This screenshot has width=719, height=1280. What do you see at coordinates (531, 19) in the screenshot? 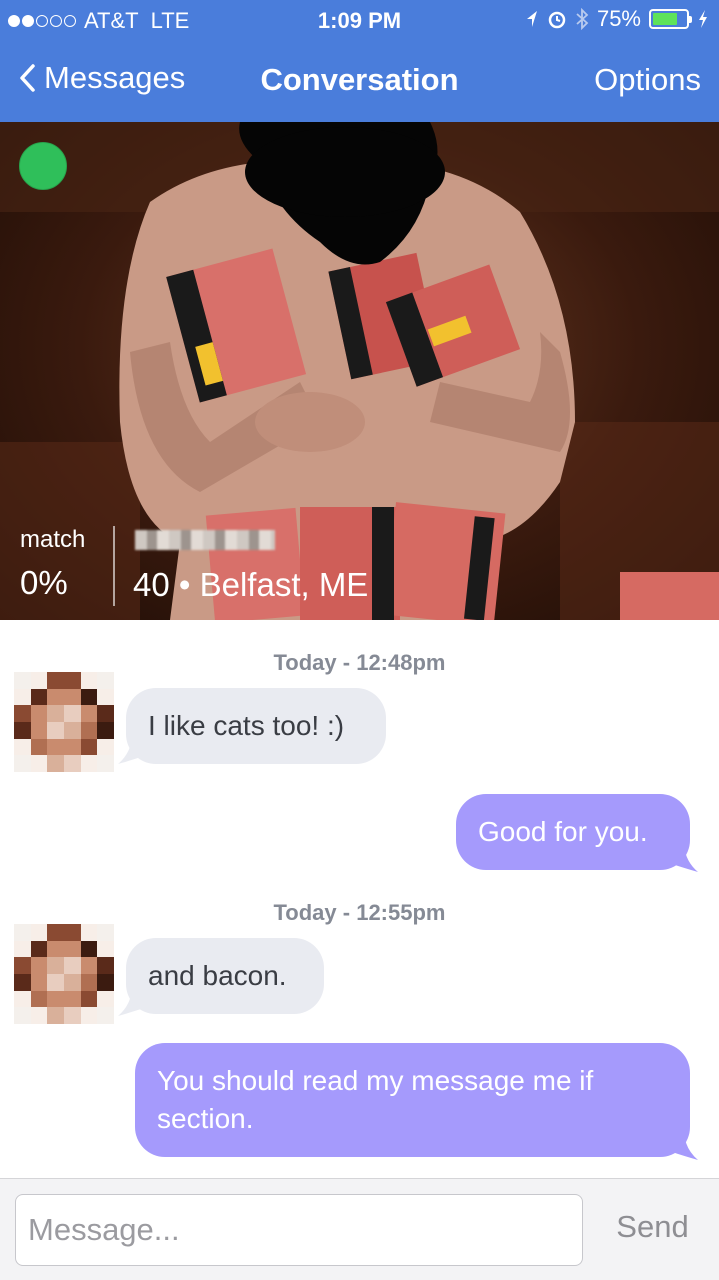
I see `location-arrow-icon` at bounding box center [531, 19].